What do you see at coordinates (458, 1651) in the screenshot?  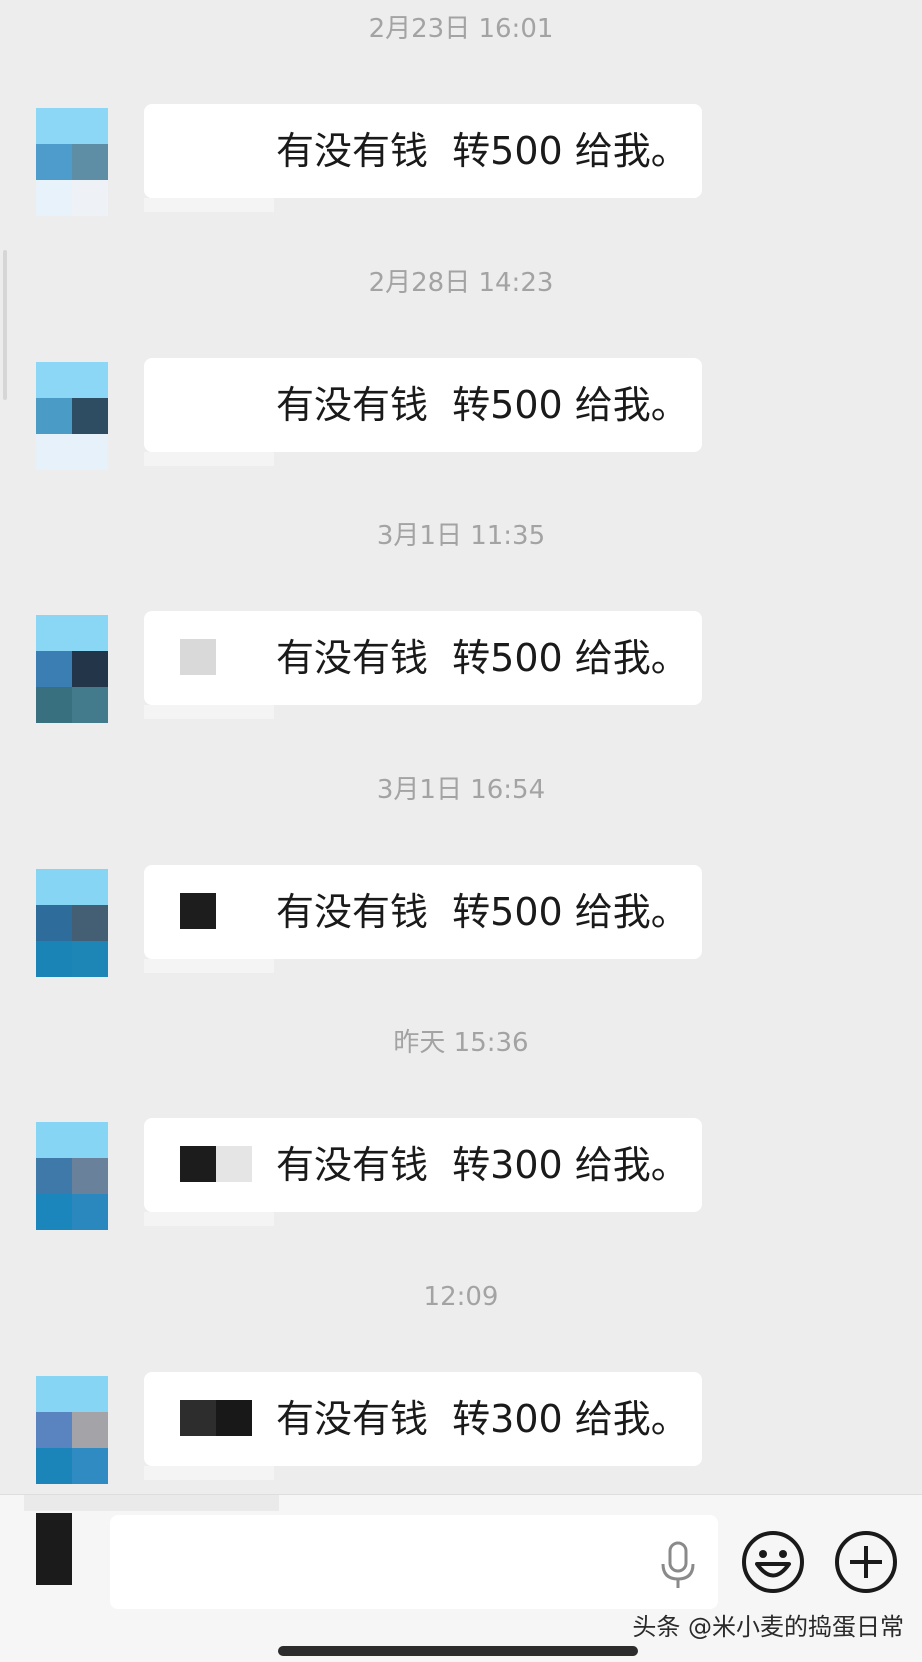 I see `home-indicator` at bounding box center [458, 1651].